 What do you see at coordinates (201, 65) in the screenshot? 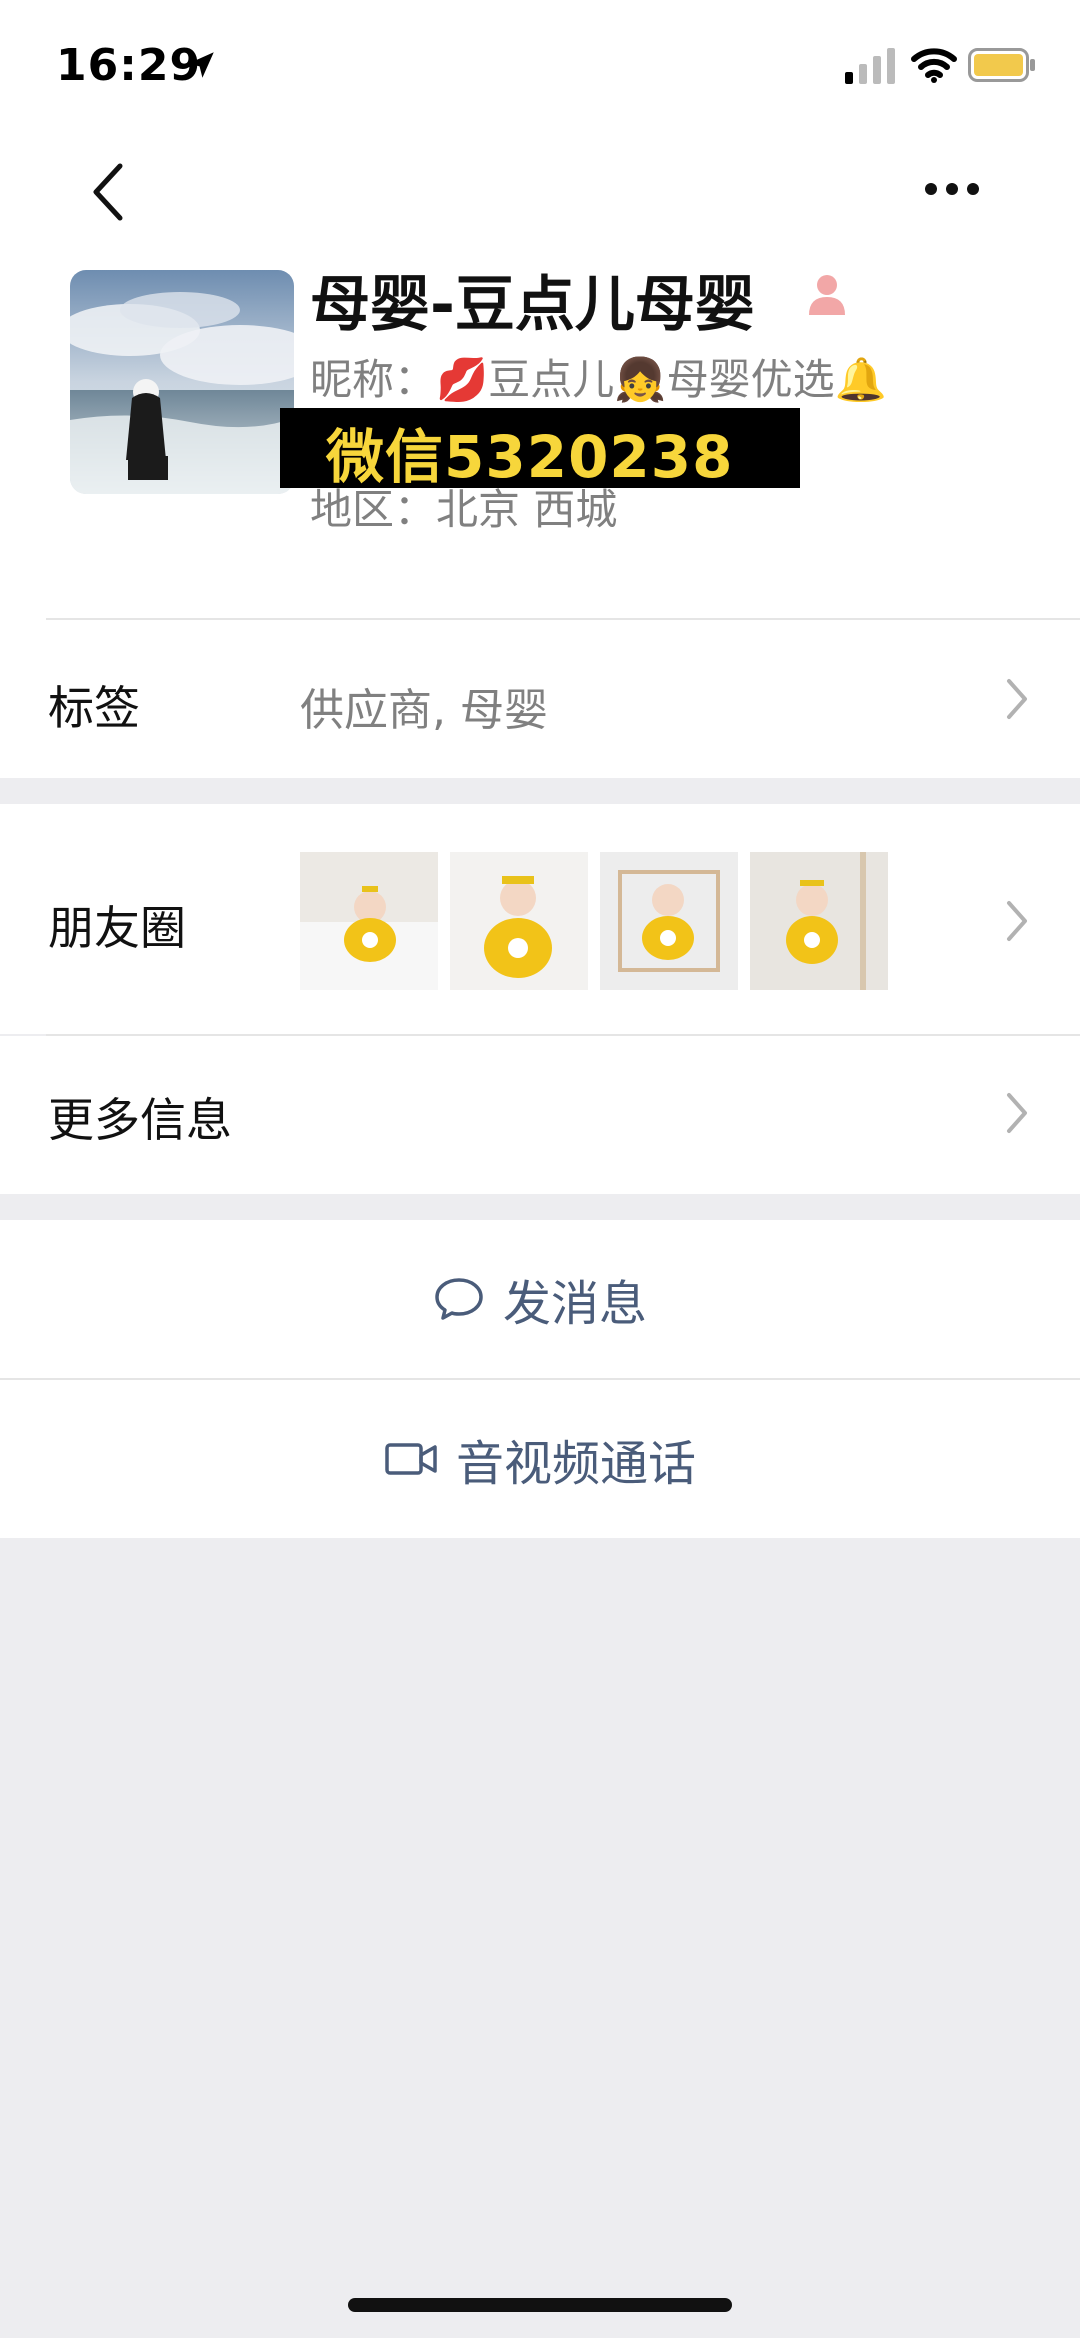
I see `location-arrow-icon` at bounding box center [201, 65].